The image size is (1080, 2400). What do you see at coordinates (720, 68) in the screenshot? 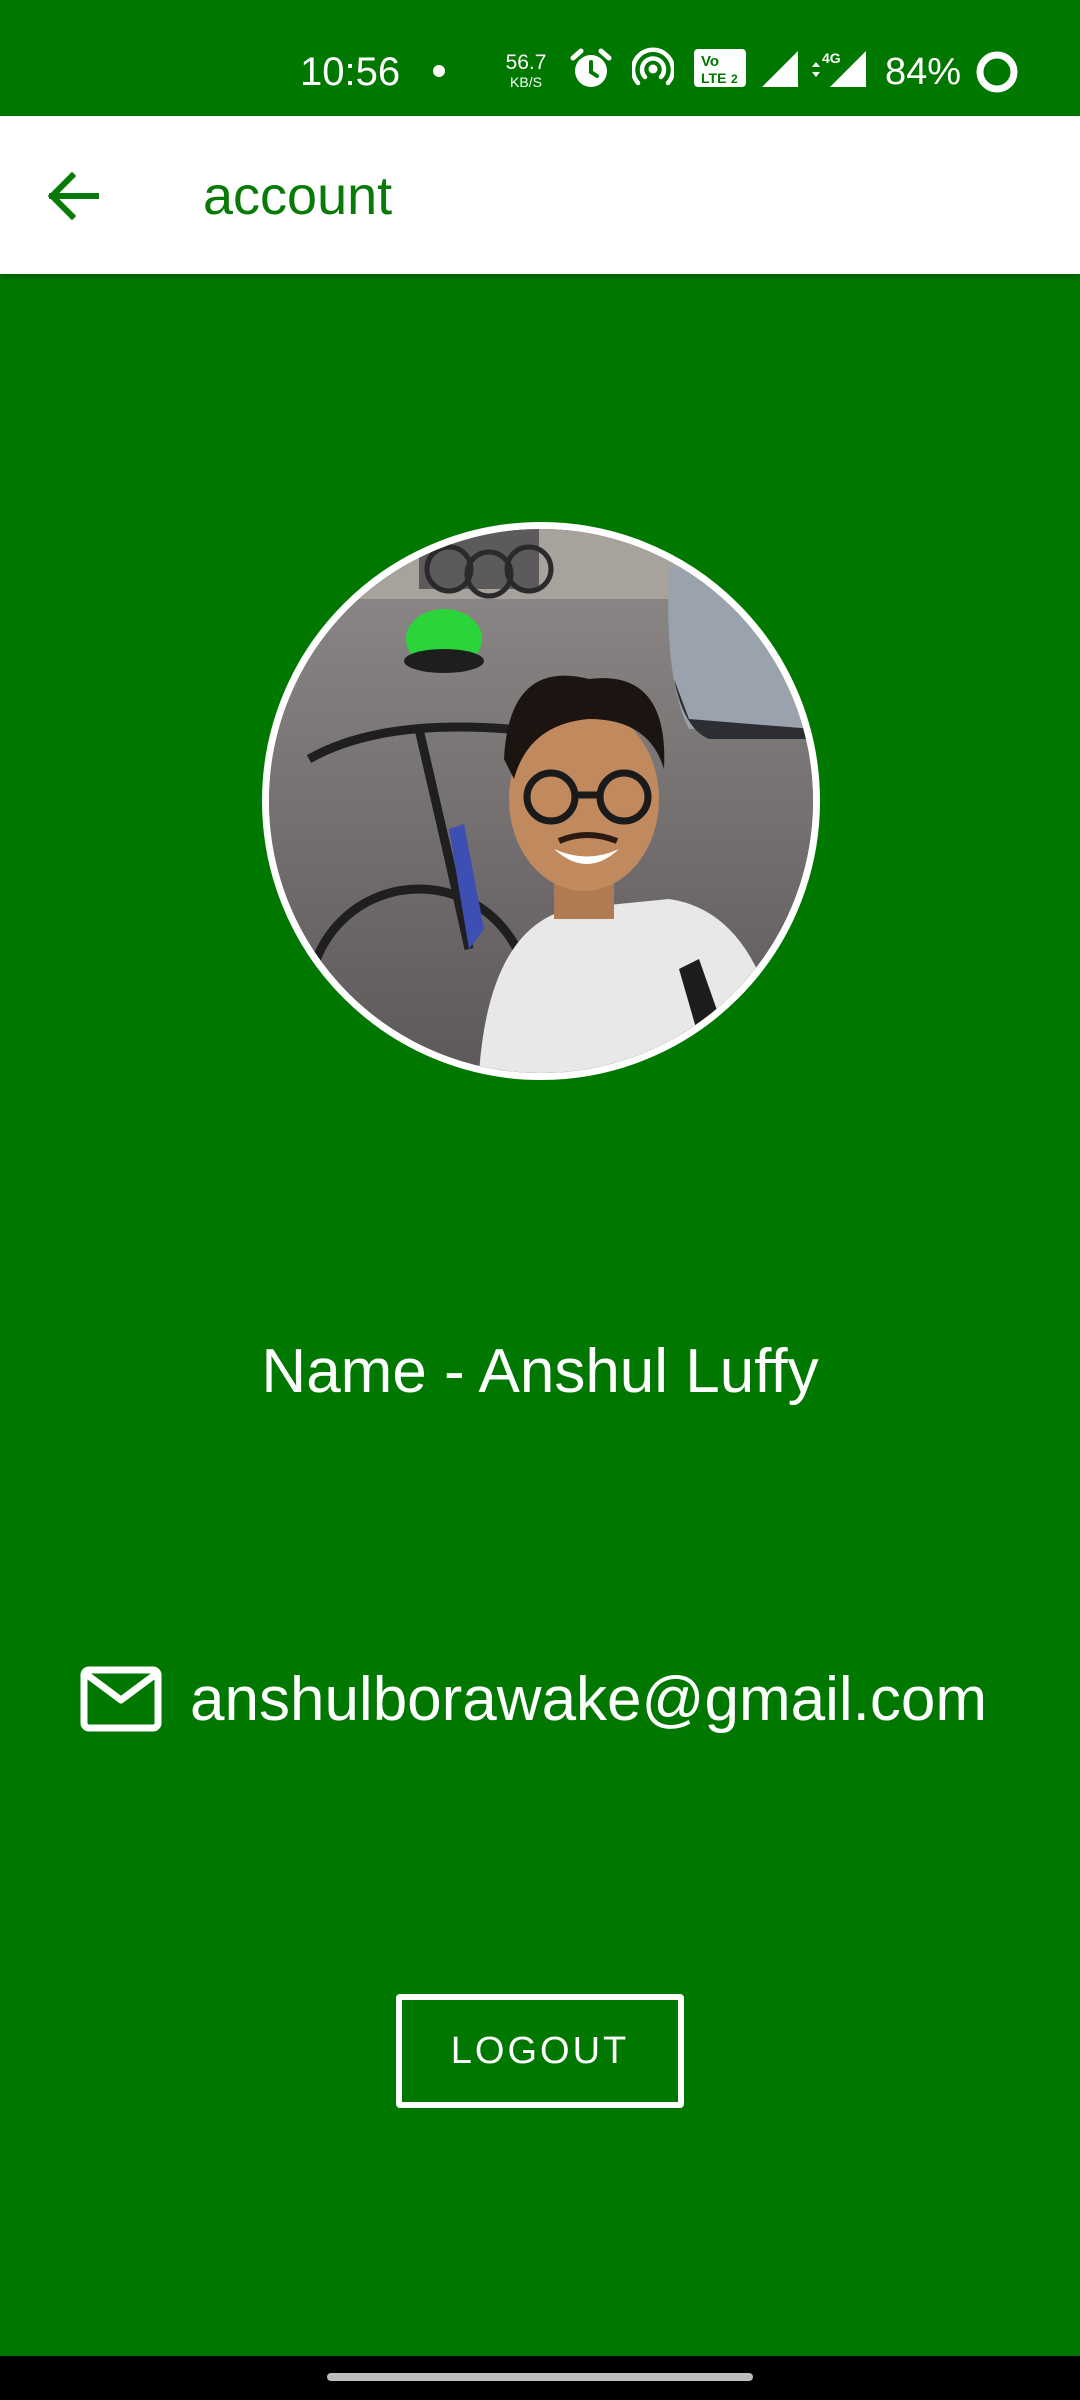
I see `volte-icon: Vo LTE 2` at bounding box center [720, 68].